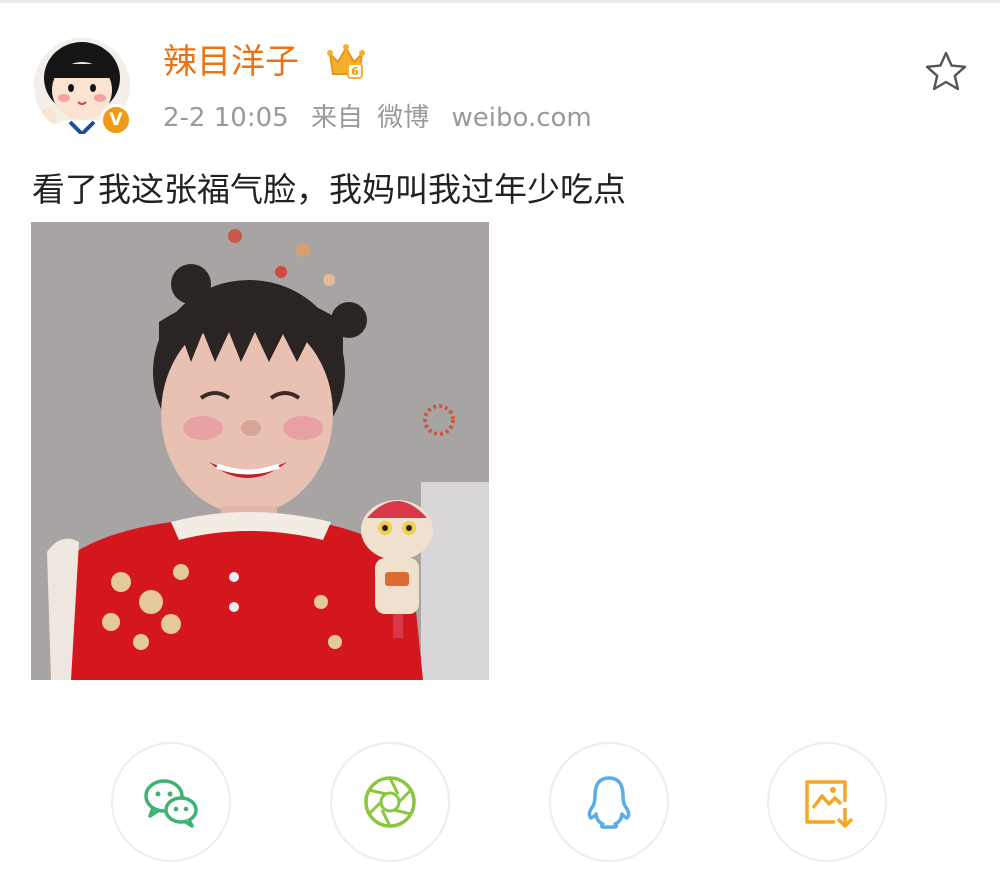  Describe the element at coordinates (946, 72) in the screenshot. I see `star-outline-icon` at that location.